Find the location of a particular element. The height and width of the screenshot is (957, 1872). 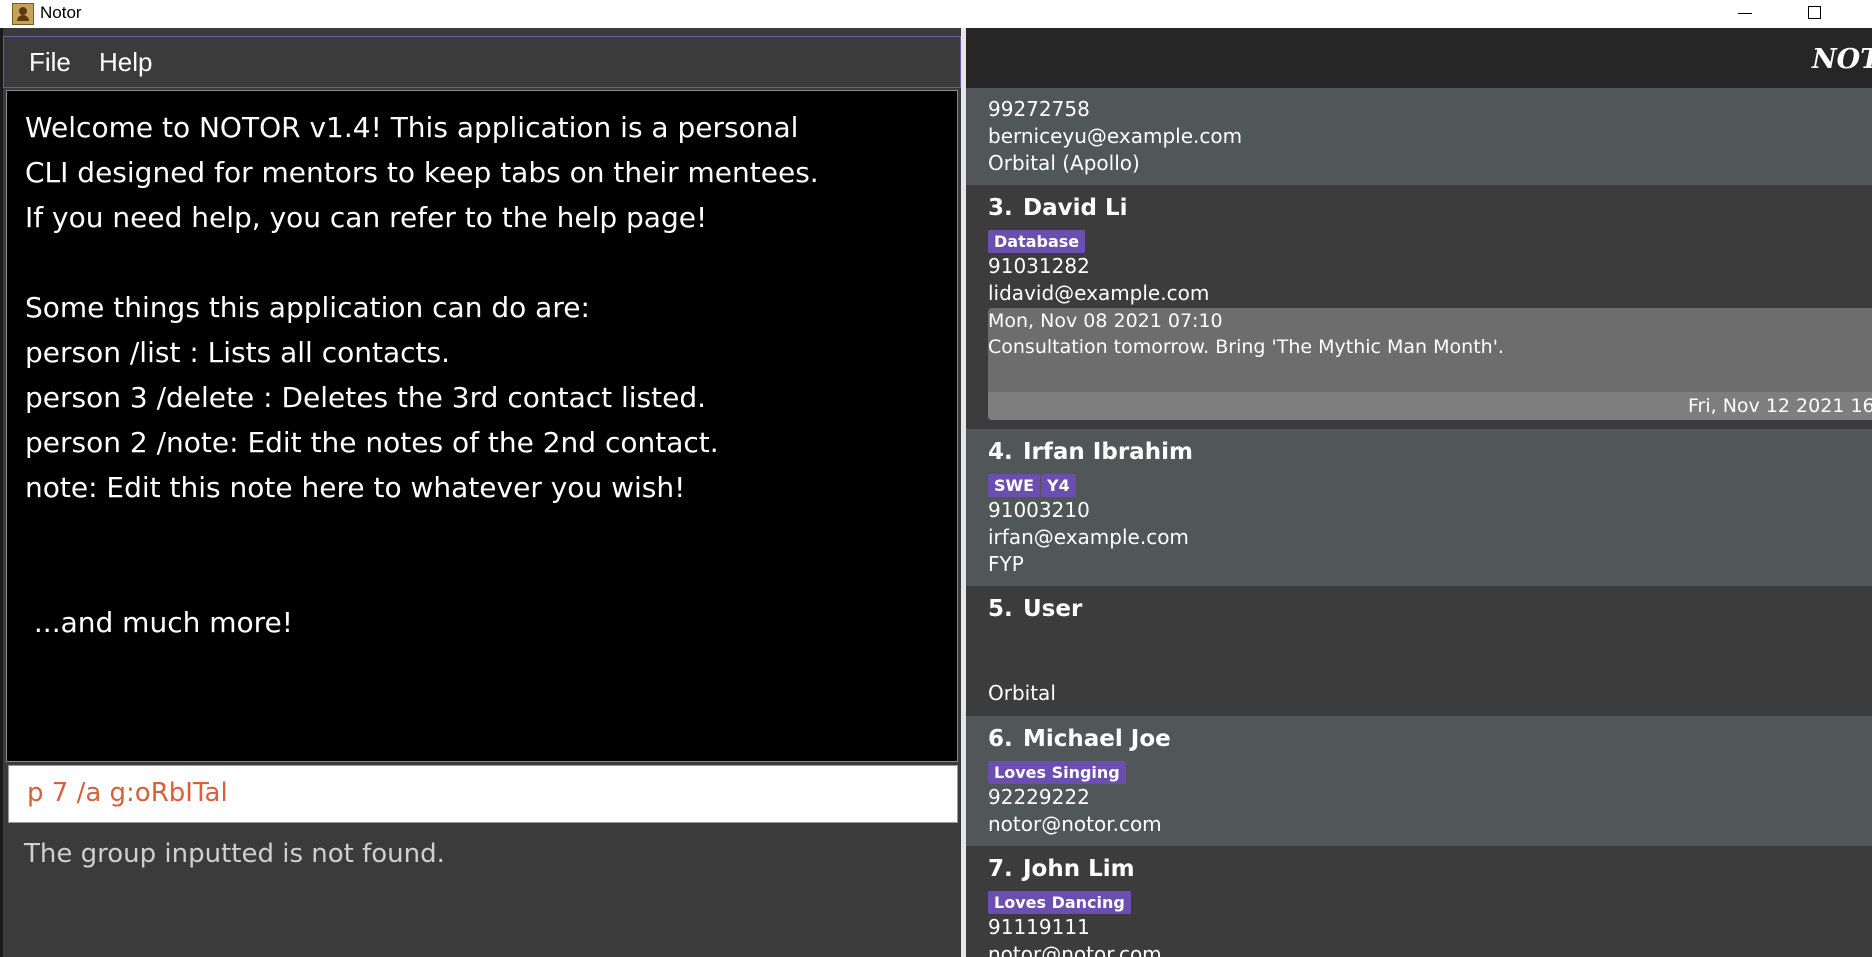

brand-logo: NOTOR is located at coordinates (1842, 59).